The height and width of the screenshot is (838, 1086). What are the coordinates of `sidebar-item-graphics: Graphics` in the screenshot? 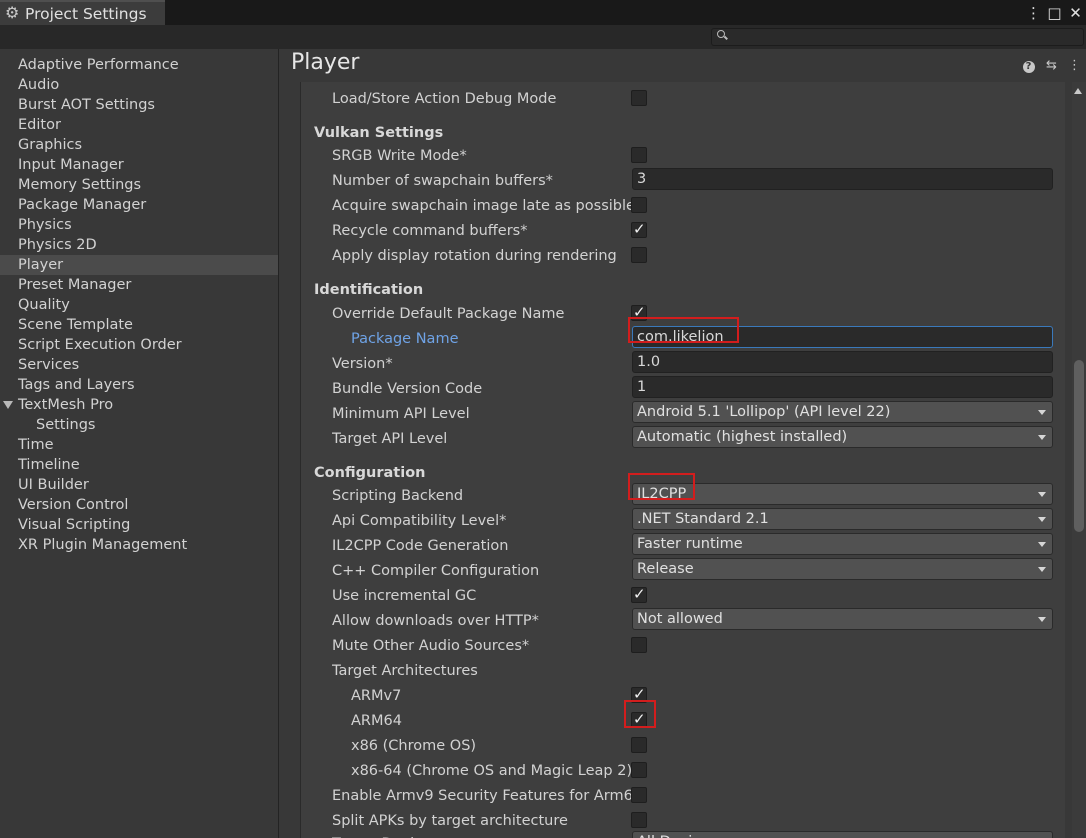 It's located at (139, 145).